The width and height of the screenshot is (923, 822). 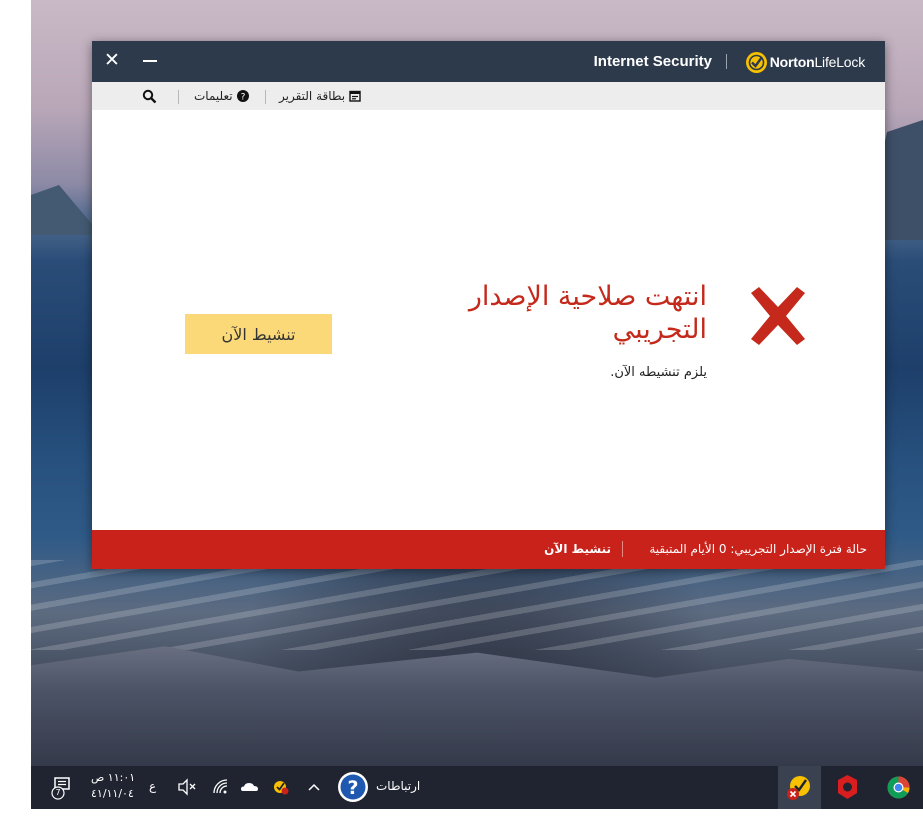 I want to click on notification-icon, so click(x=60, y=788).